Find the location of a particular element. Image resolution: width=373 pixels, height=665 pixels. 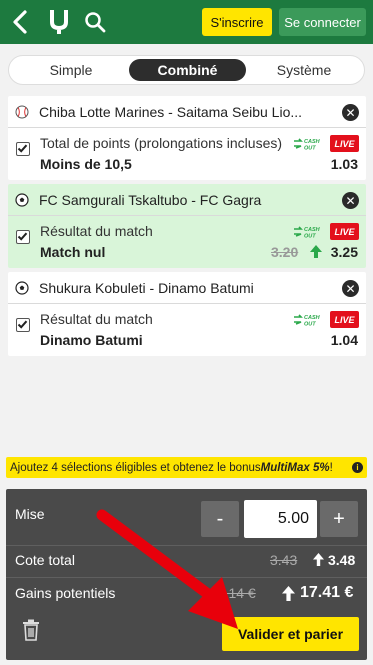

bet-type-tabs: Simple Combiné Système is located at coordinates (186, 70).